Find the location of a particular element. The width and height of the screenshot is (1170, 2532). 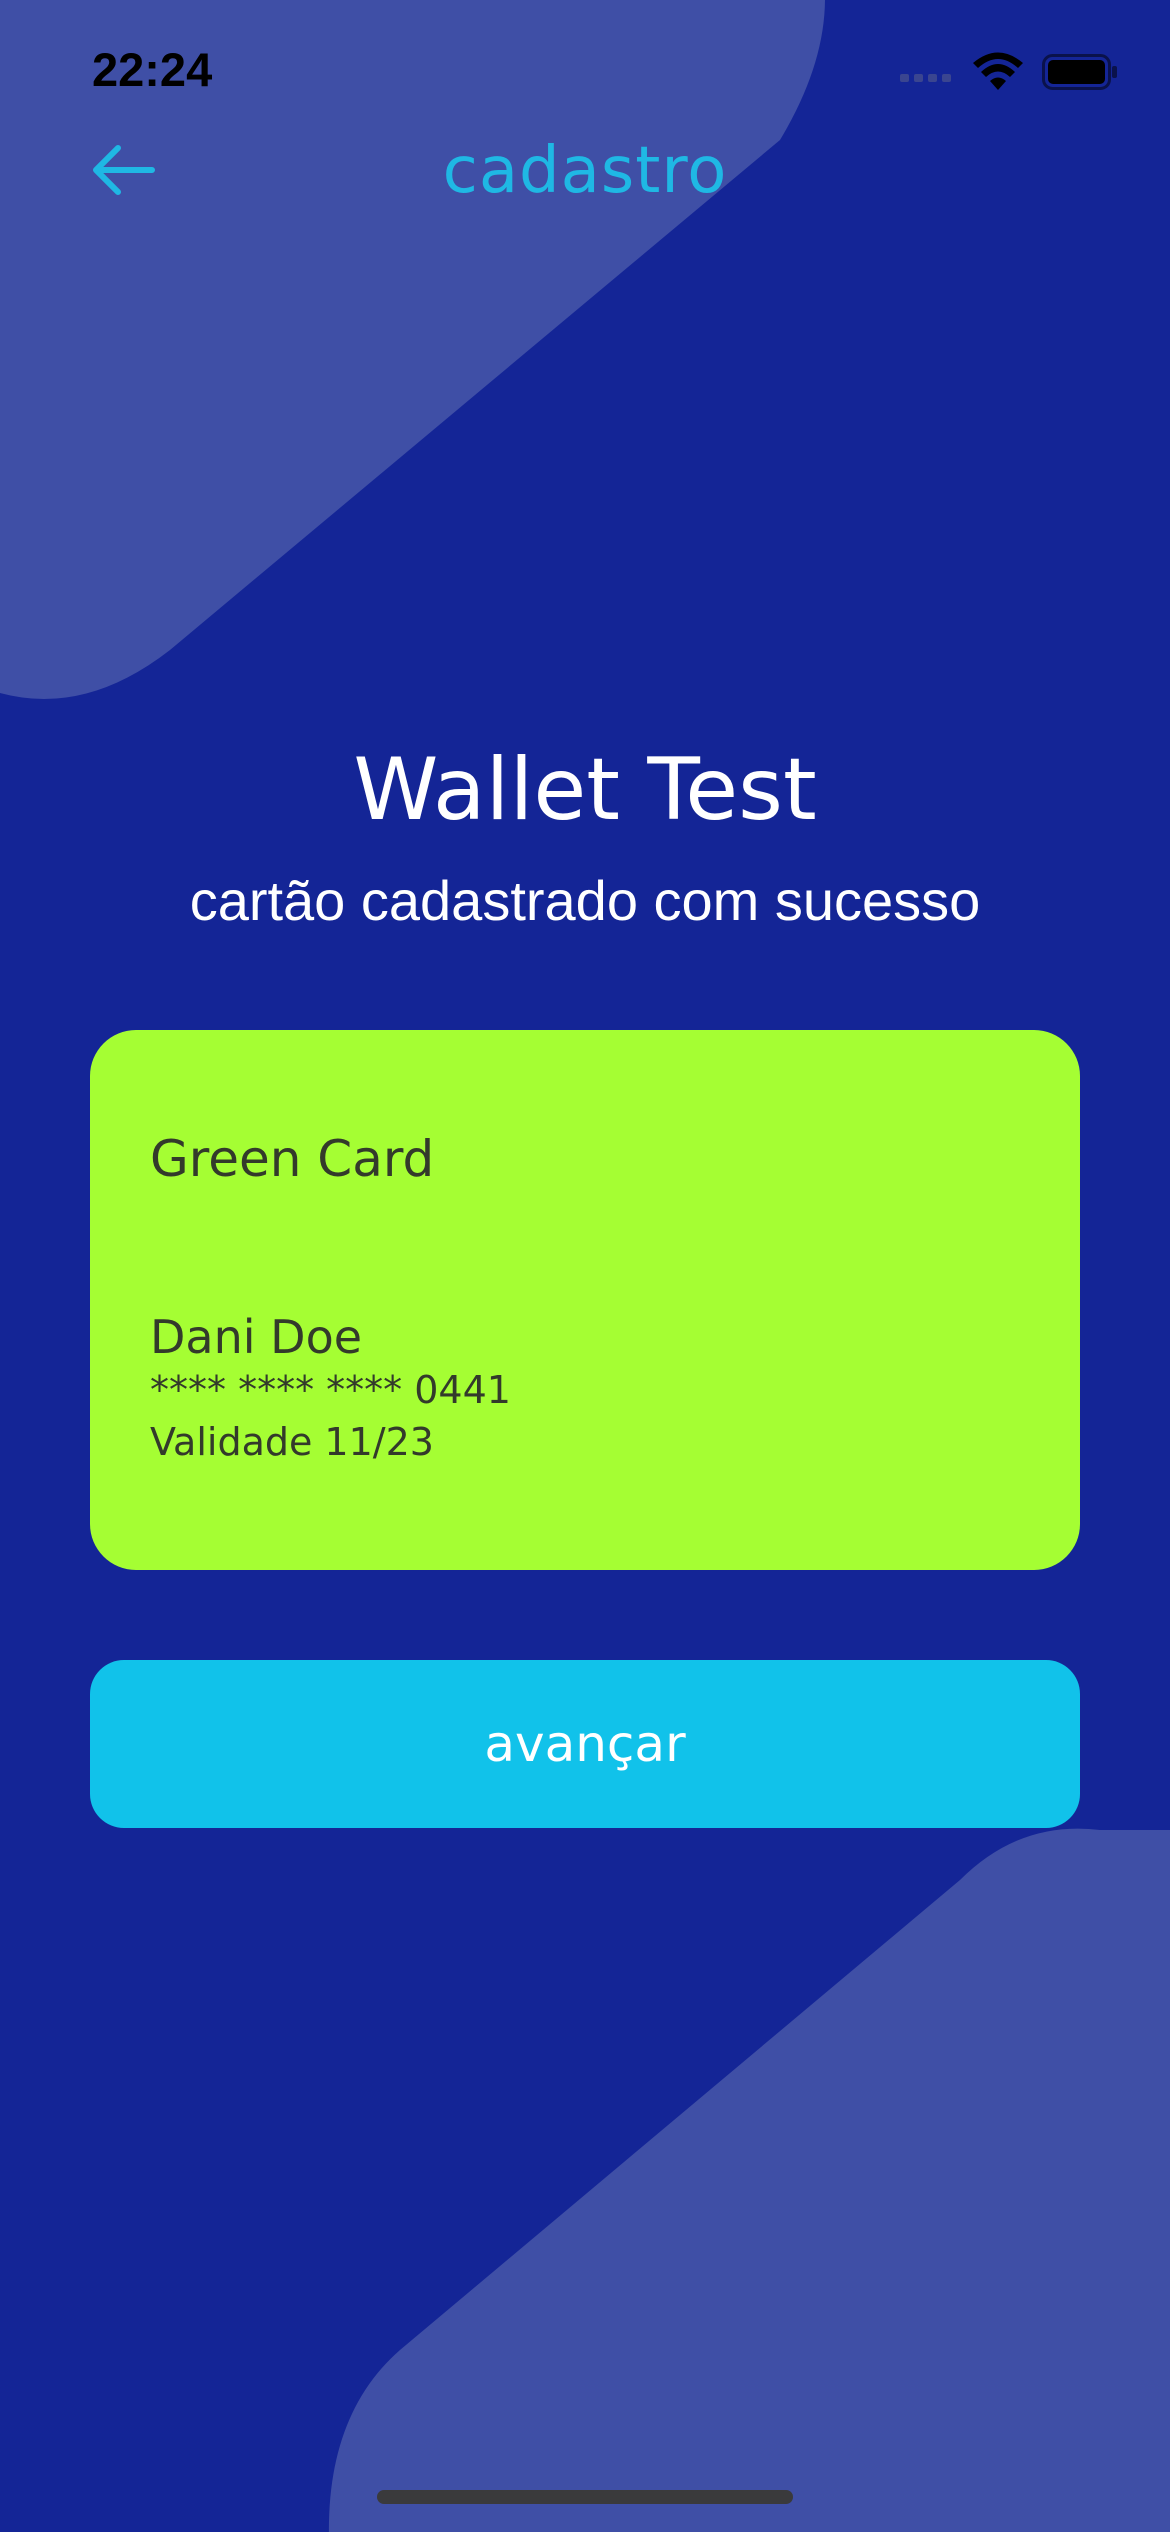

nav-bar: cadastro is located at coordinates (585, 175).